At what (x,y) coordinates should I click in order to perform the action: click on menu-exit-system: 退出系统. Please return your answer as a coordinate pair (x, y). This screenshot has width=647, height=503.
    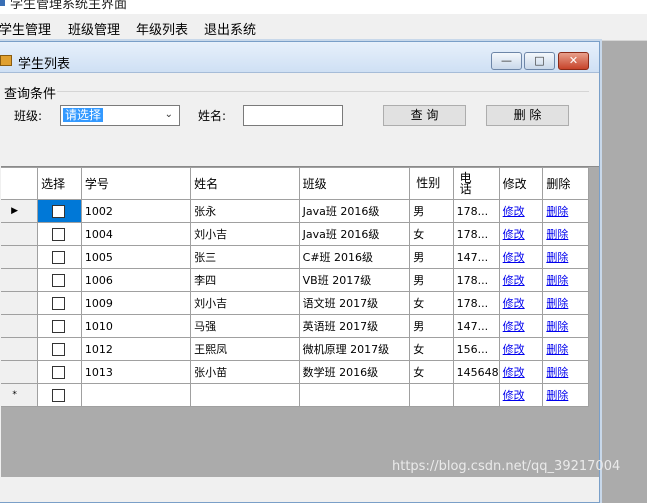
    Looking at the image, I should click on (230, 28).